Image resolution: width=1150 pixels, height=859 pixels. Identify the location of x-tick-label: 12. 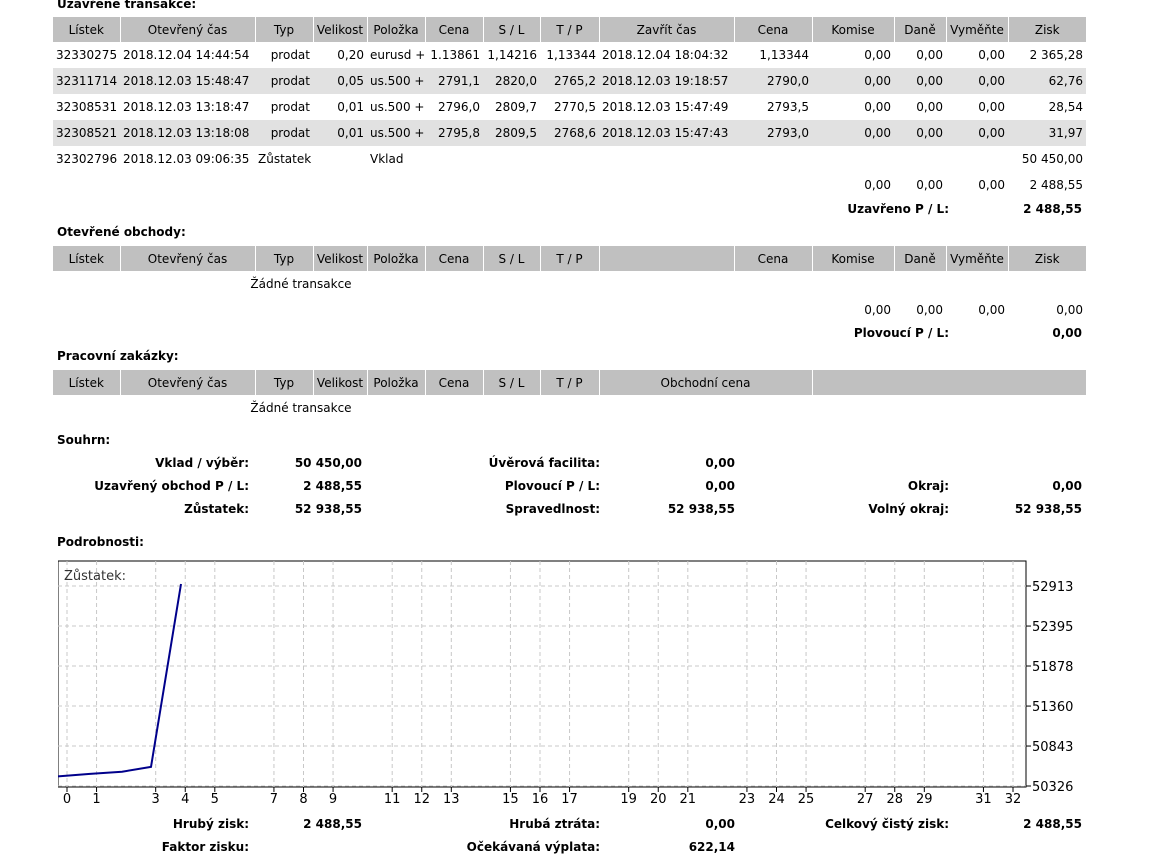
(421, 799).